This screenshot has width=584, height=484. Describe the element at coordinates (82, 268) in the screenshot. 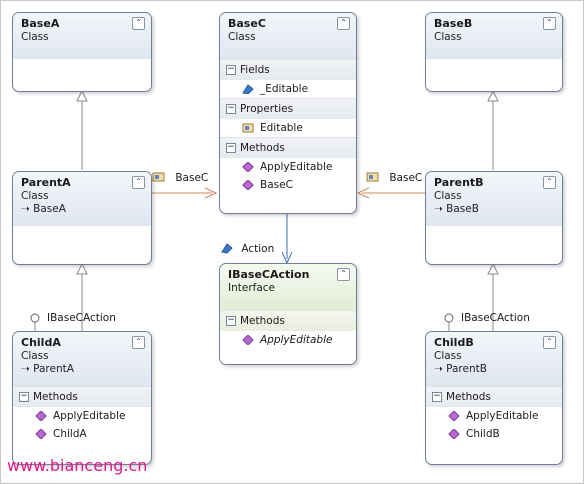

I see `inherit-arrow-childA` at that location.